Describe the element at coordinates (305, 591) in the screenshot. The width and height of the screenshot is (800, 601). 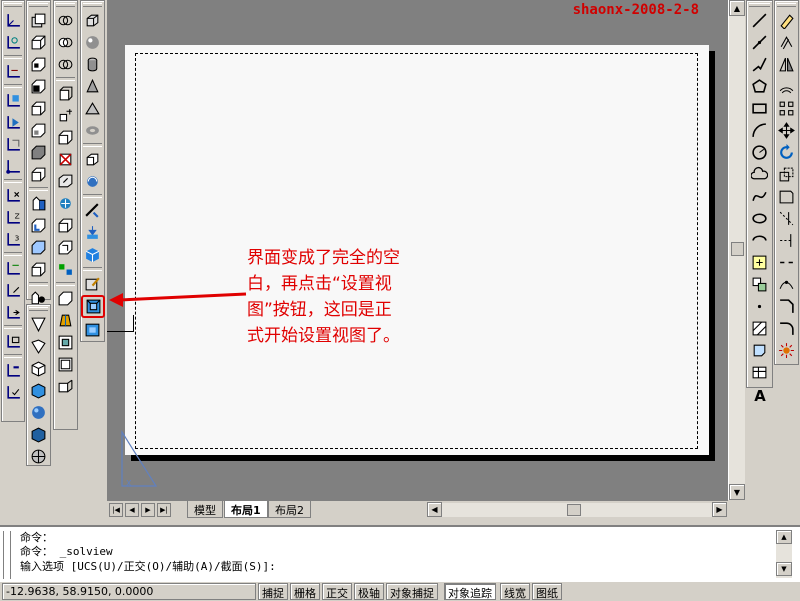
I see `grid-toggle: 栅格` at that location.